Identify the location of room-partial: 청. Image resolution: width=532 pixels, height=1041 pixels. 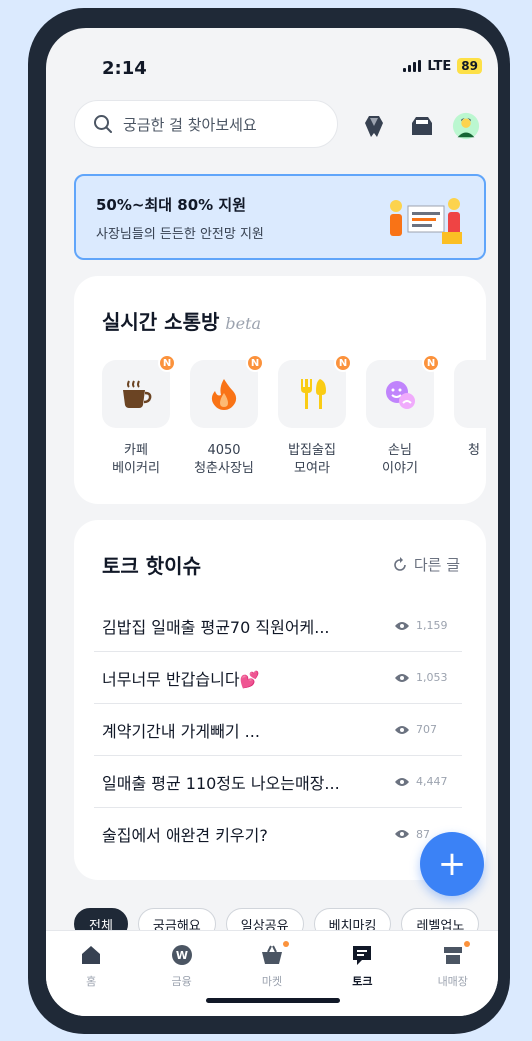
(474, 419).